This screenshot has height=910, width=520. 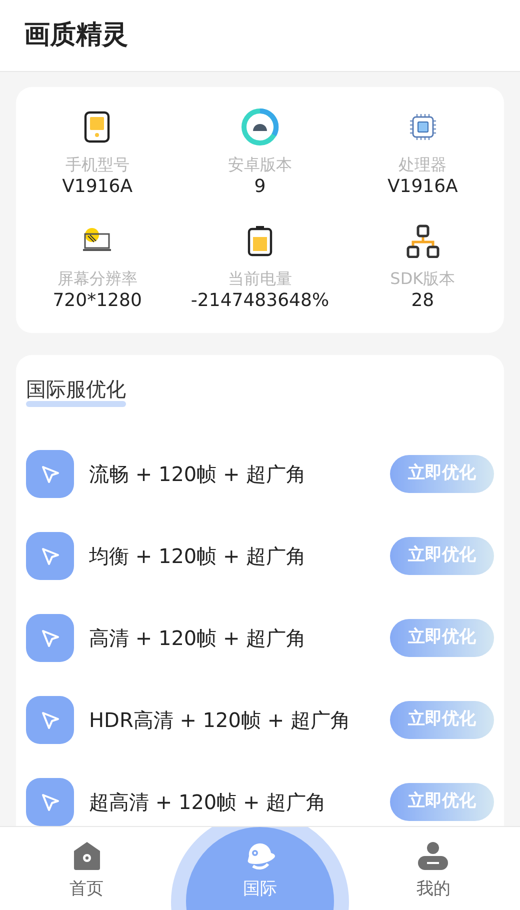 What do you see at coordinates (433, 856) in the screenshot?
I see `user-icon` at bounding box center [433, 856].